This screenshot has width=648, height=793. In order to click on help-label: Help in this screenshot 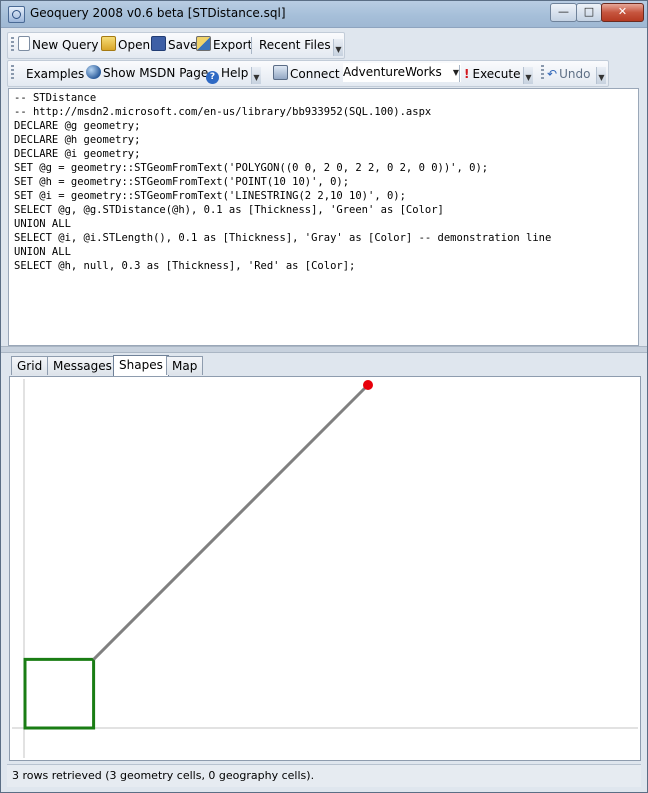, I will do `click(235, 73)`.